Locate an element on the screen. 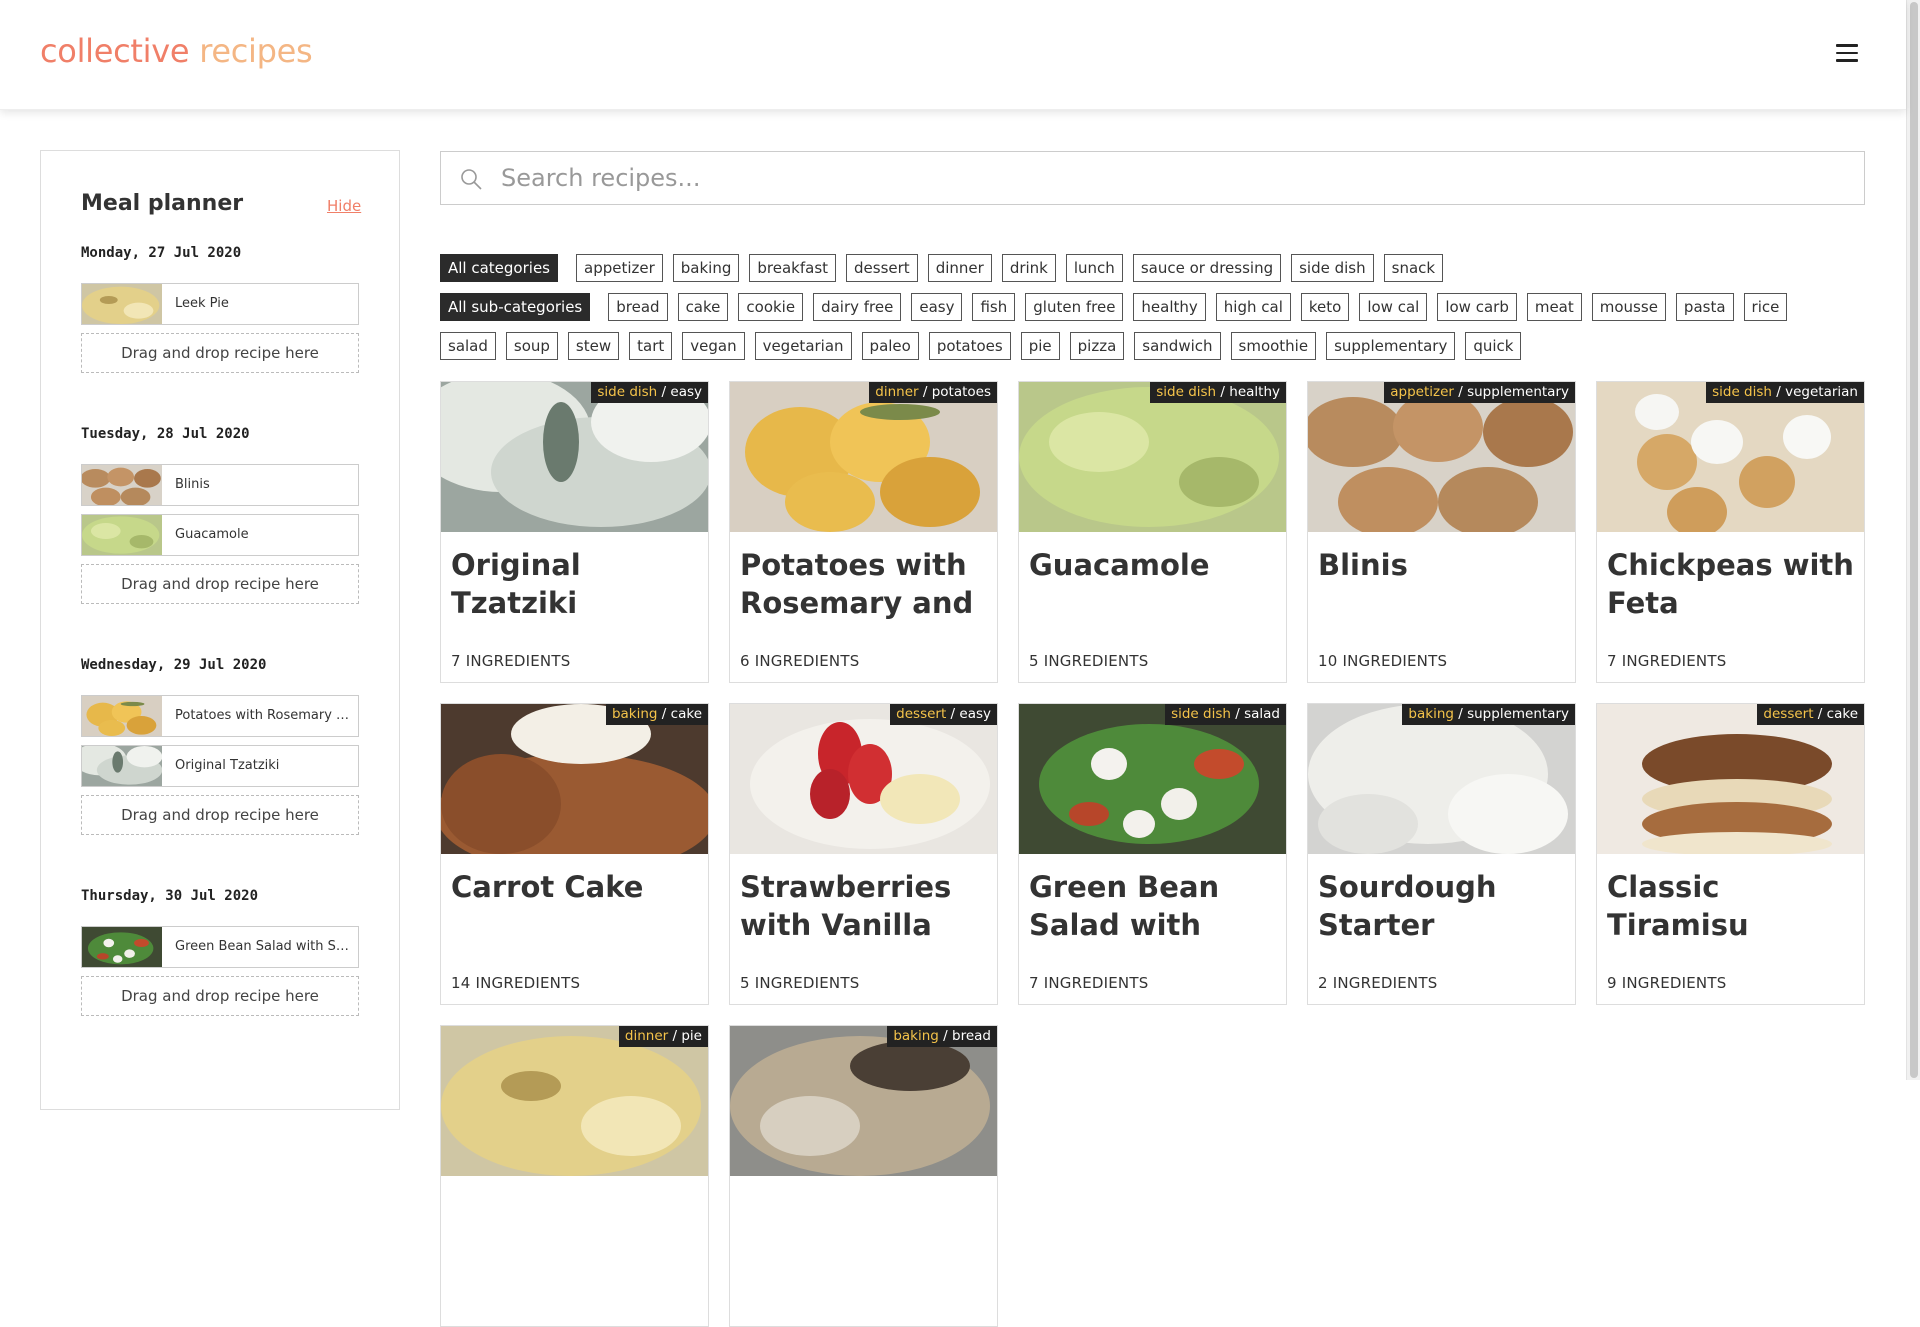 Image resolution: width=1920 pixels, height=1327 pixels. scrollbar-thumb is located at coordinates (1914, 540).